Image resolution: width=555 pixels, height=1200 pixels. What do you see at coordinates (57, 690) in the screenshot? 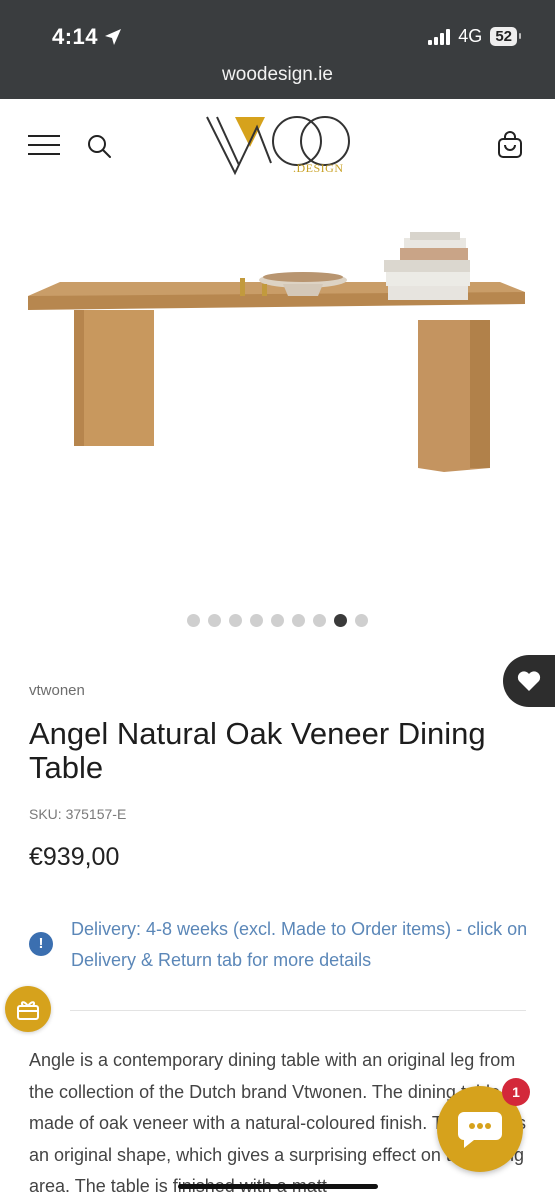
I see `product-vendor: vtwonen` at bounding box center [57, 690].